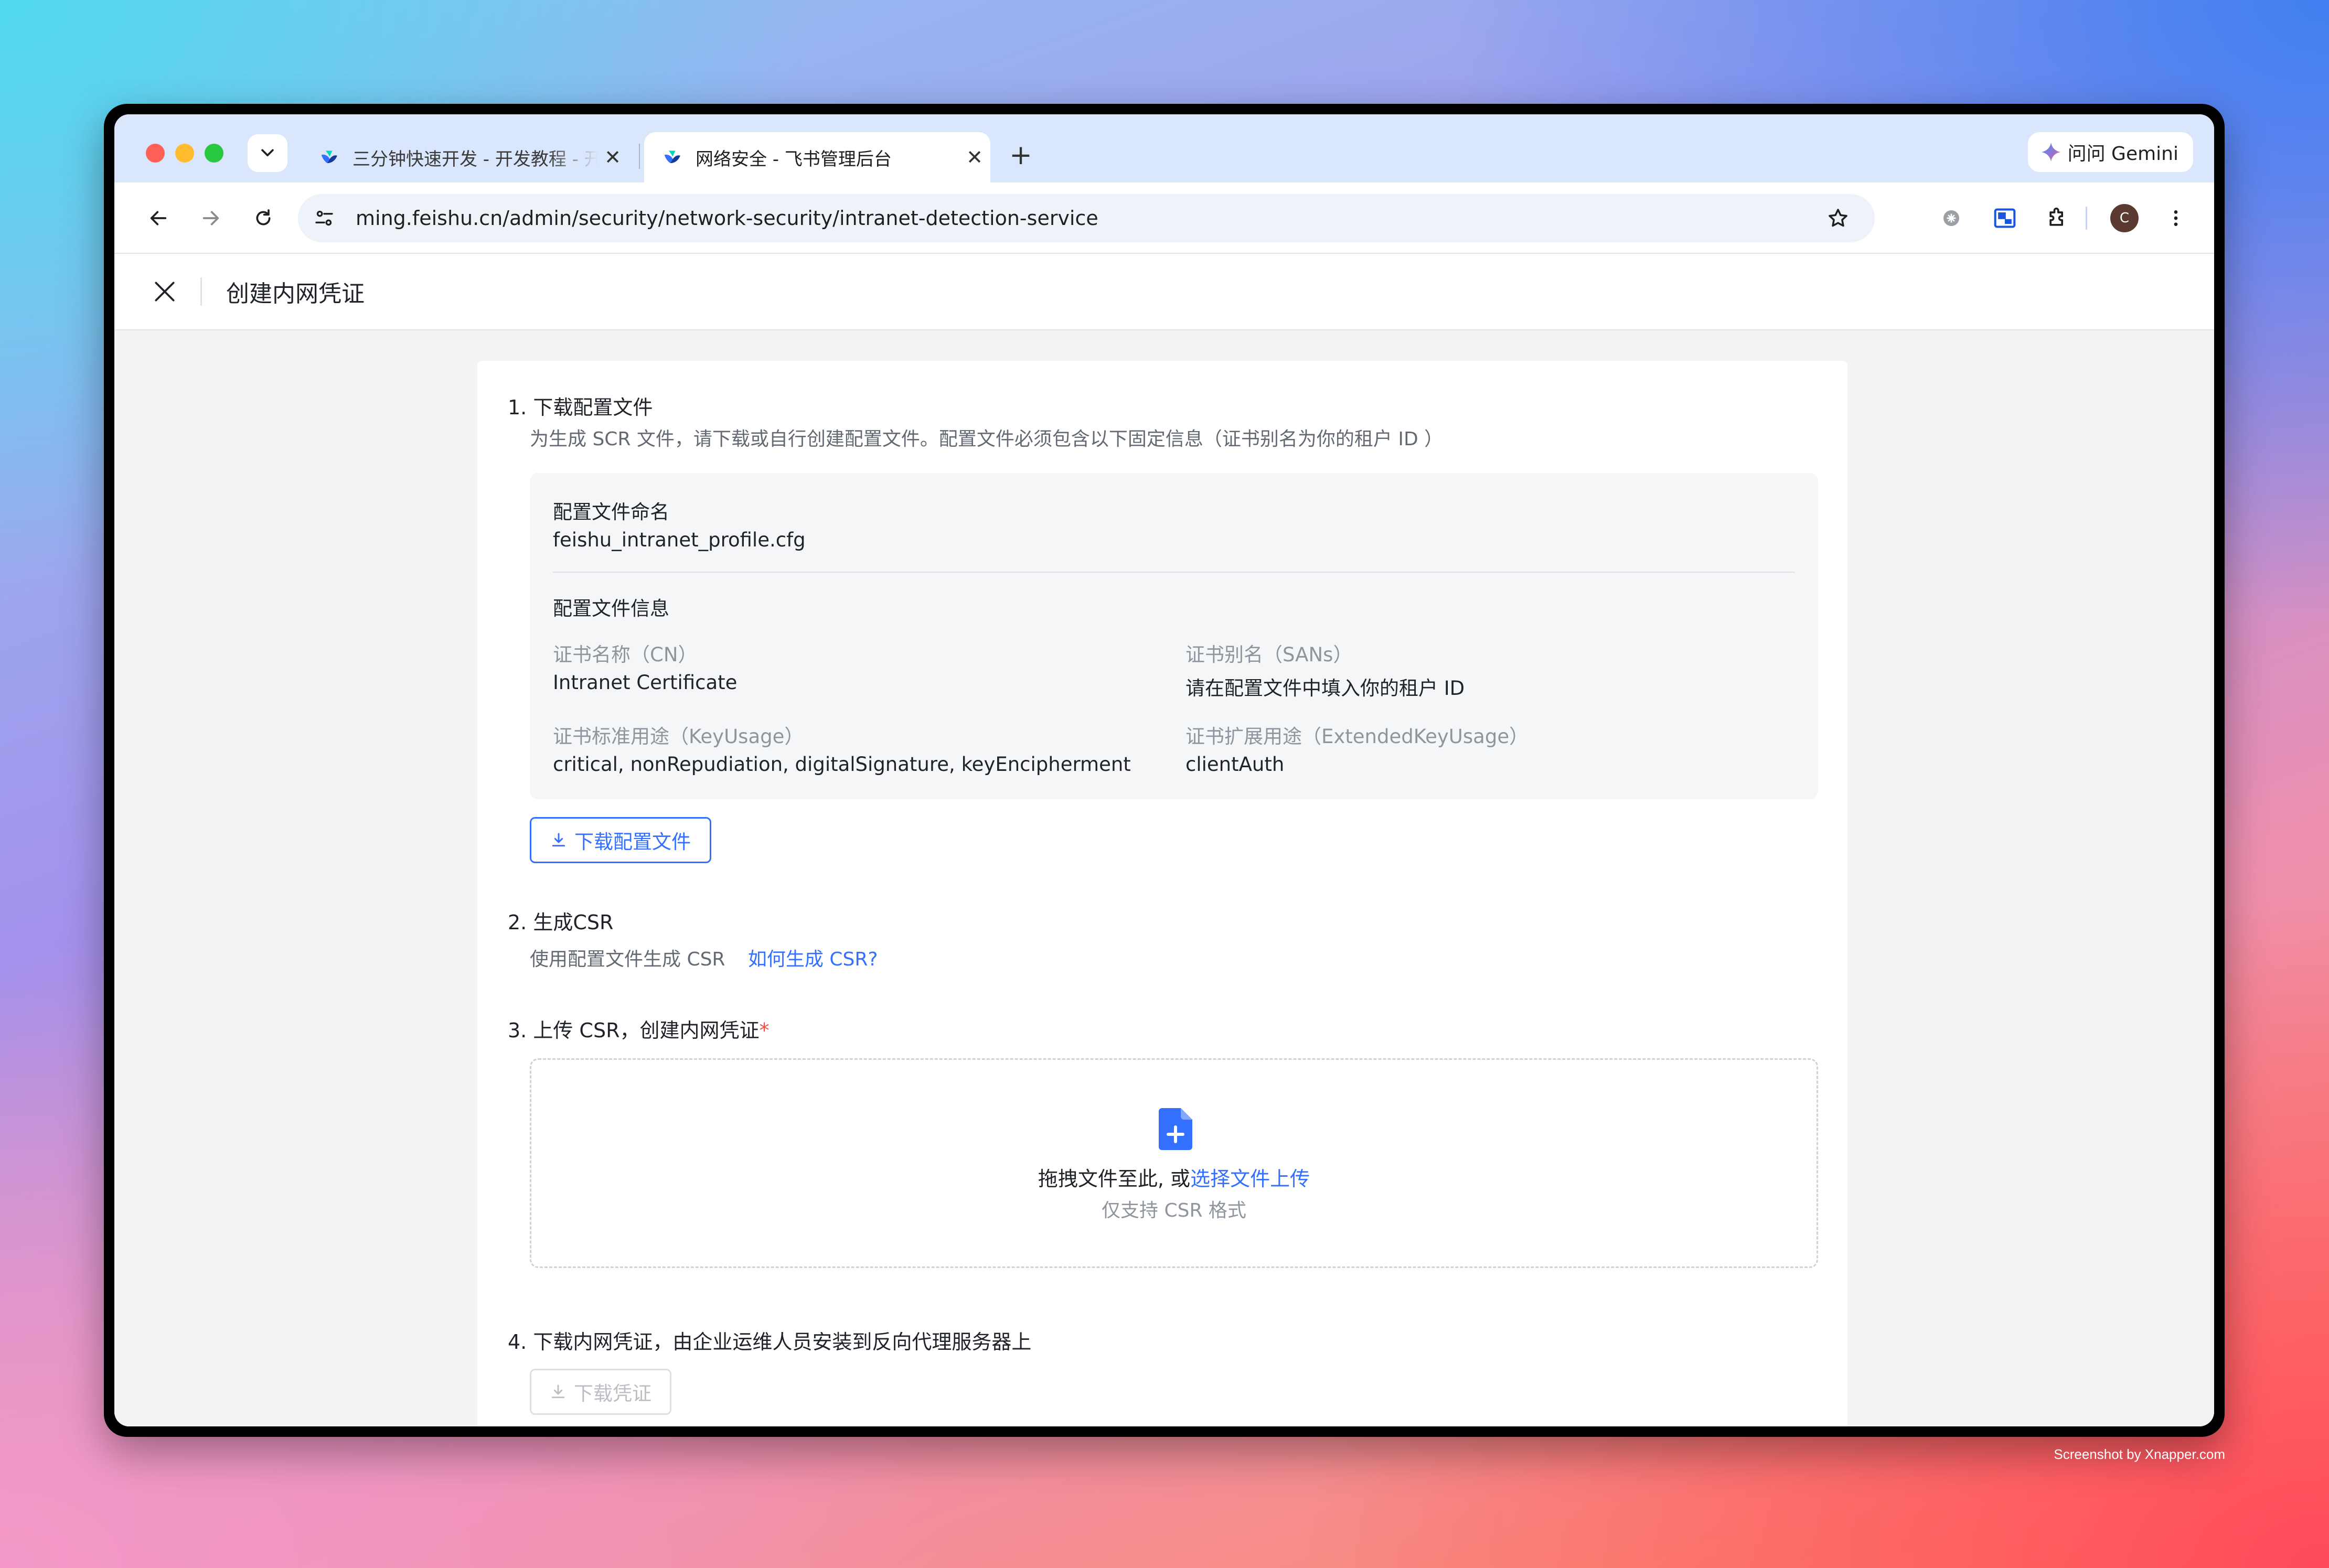 Image resolution: width=2329 pixels, height=1568 pixels. I want to click on tab-search-button, so click(267, 153).